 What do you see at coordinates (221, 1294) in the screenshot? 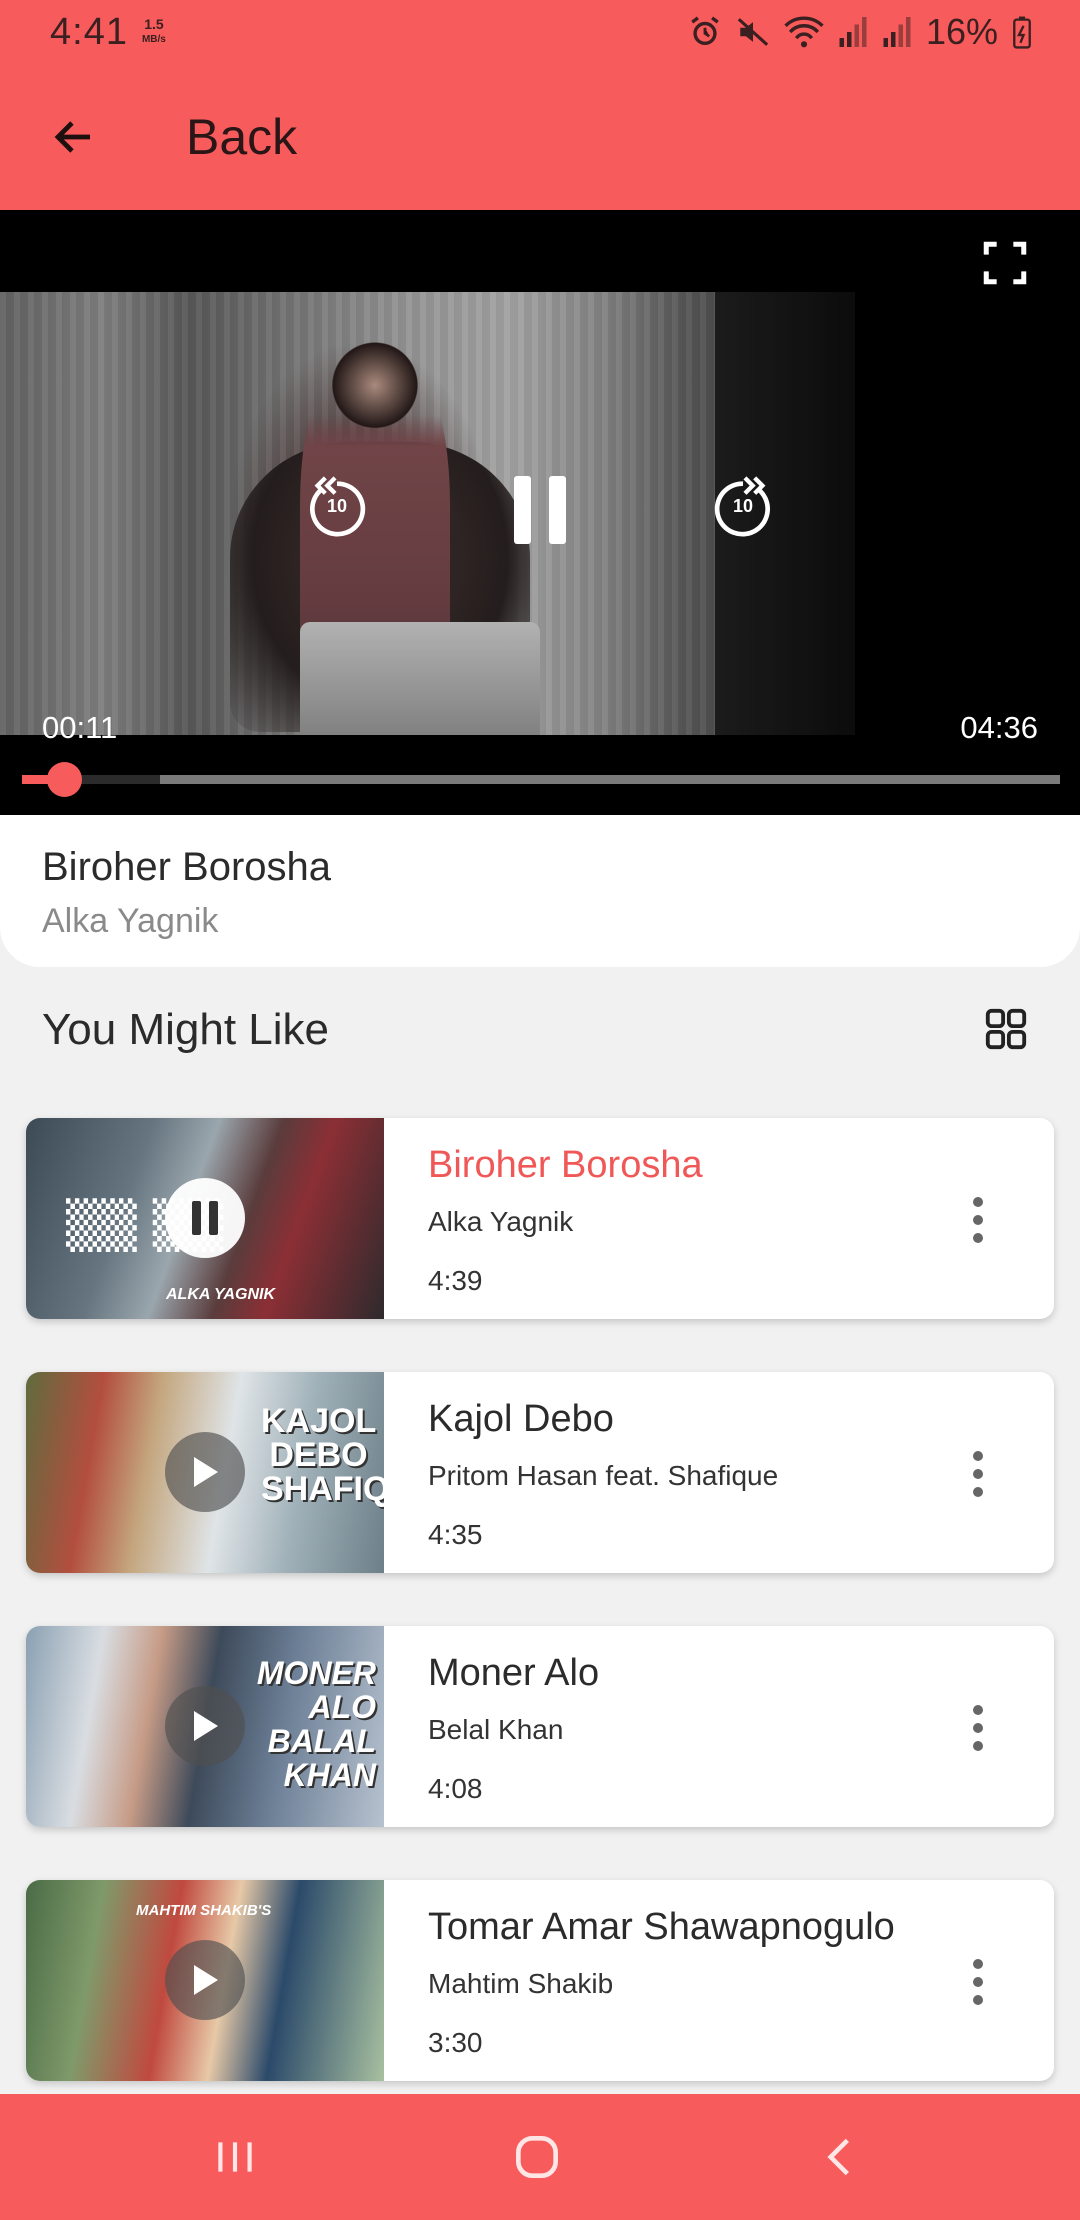
I see `thumb-caption: ALKA YAGNIK` at bounding box center [221, 1294].